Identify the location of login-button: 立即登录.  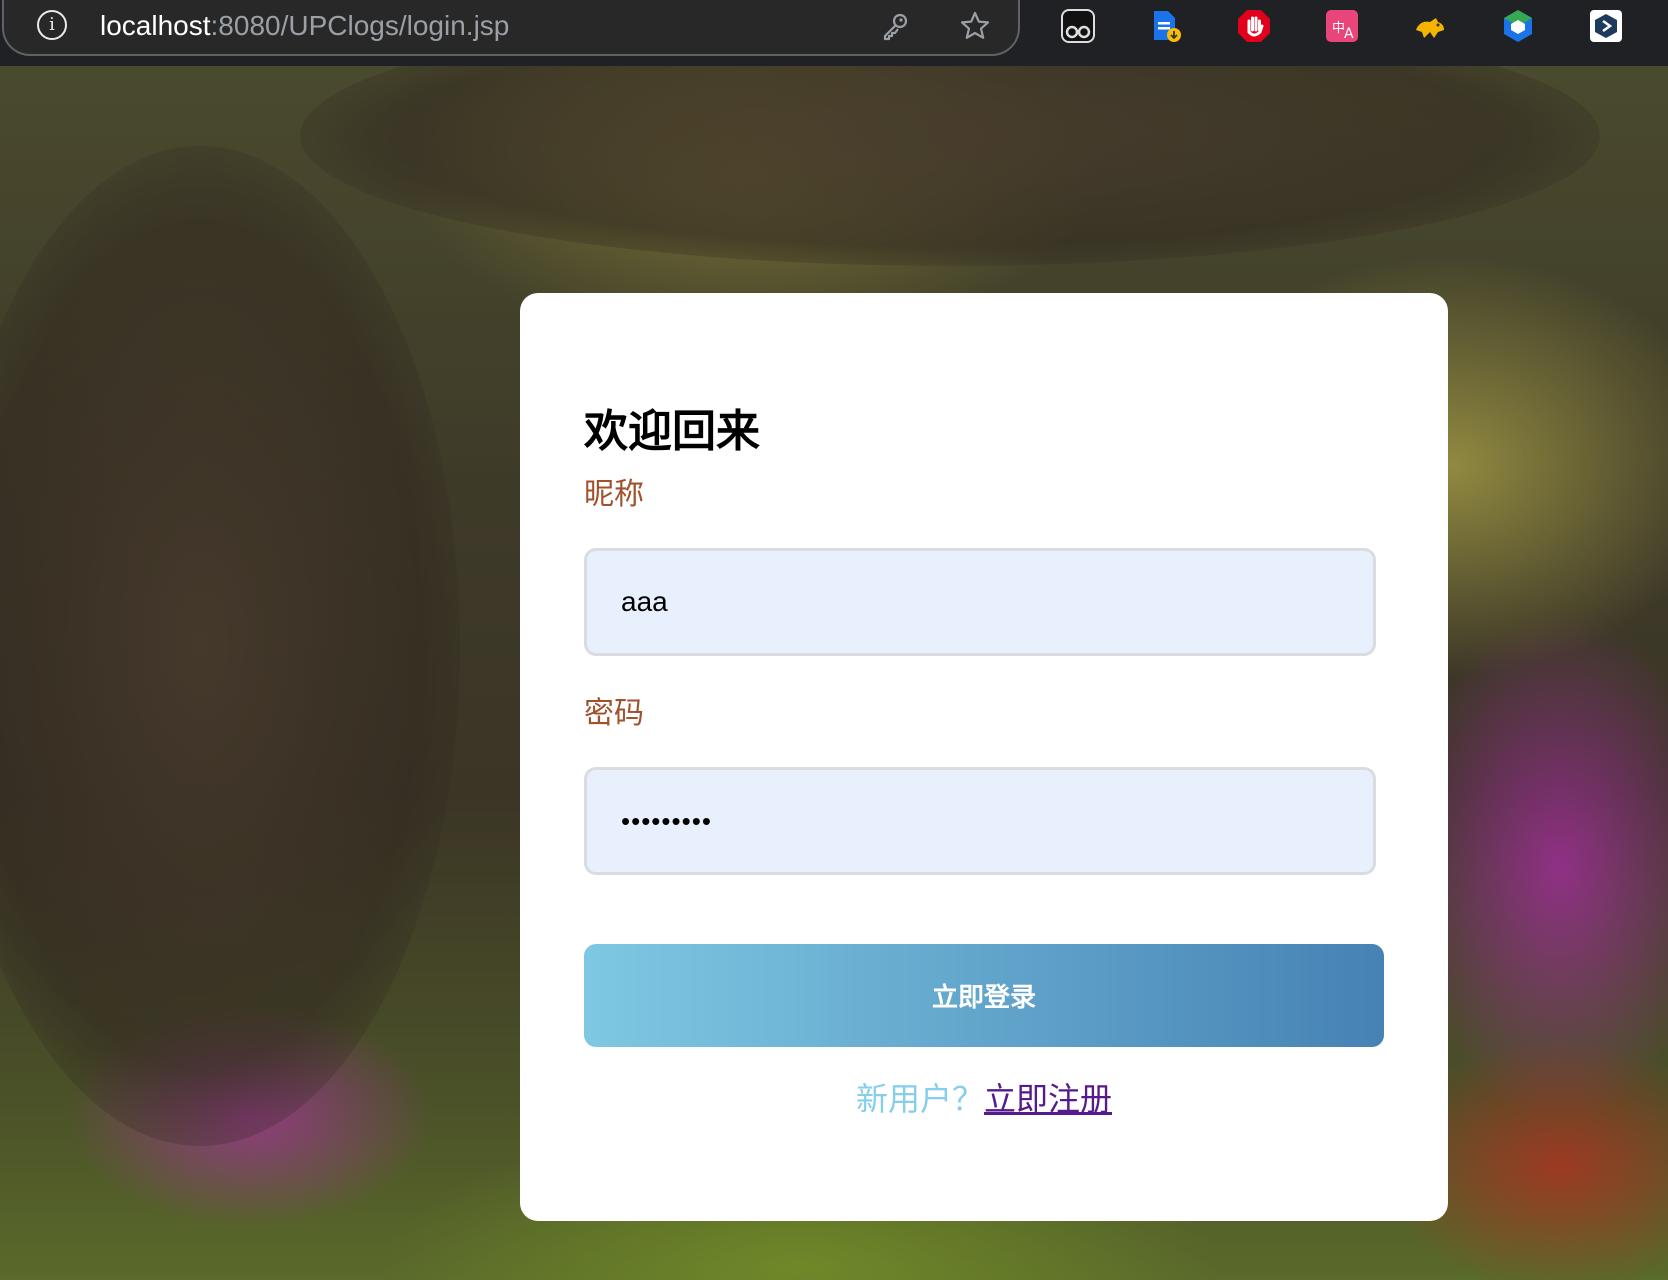
(984, 995).